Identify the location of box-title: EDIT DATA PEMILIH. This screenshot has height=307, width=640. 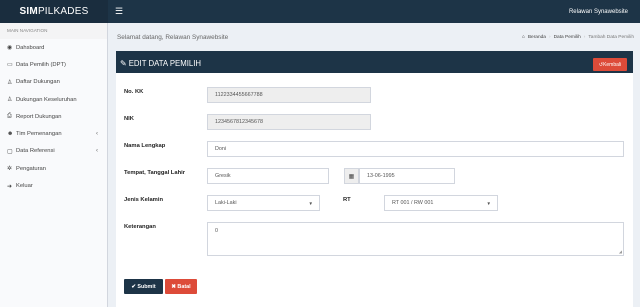
(165, 63).